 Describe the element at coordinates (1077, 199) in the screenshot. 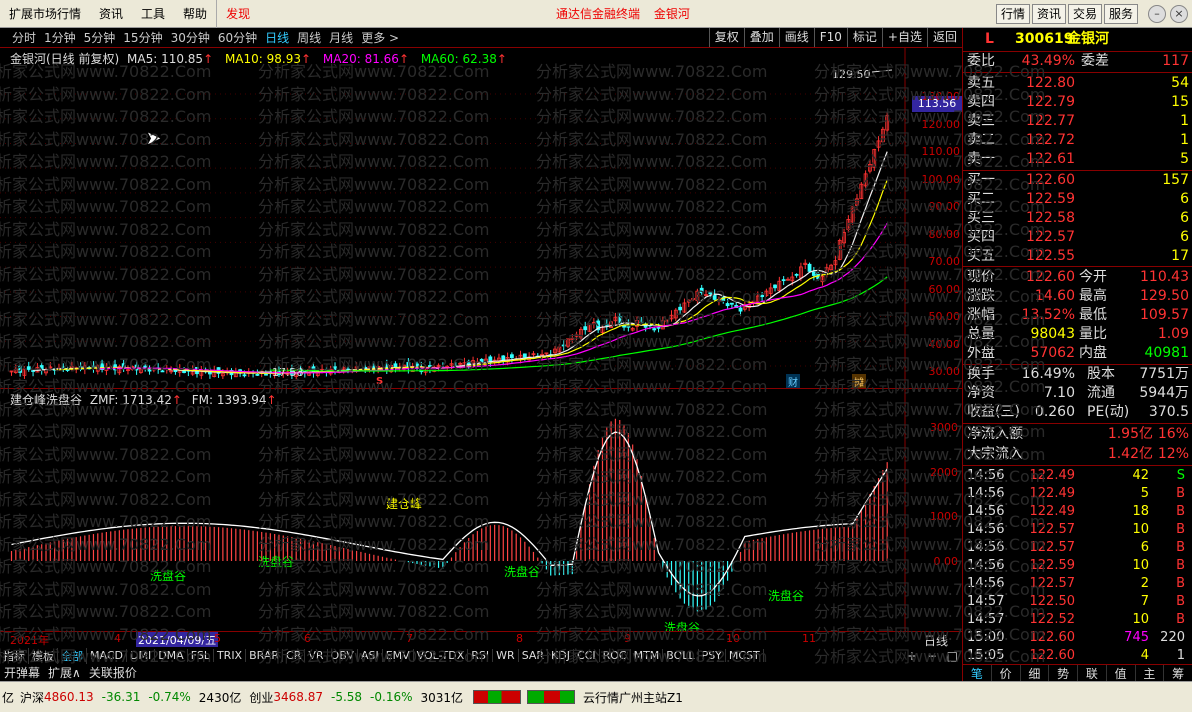

I see `buy-row: 买二 122.59 6` at that location.